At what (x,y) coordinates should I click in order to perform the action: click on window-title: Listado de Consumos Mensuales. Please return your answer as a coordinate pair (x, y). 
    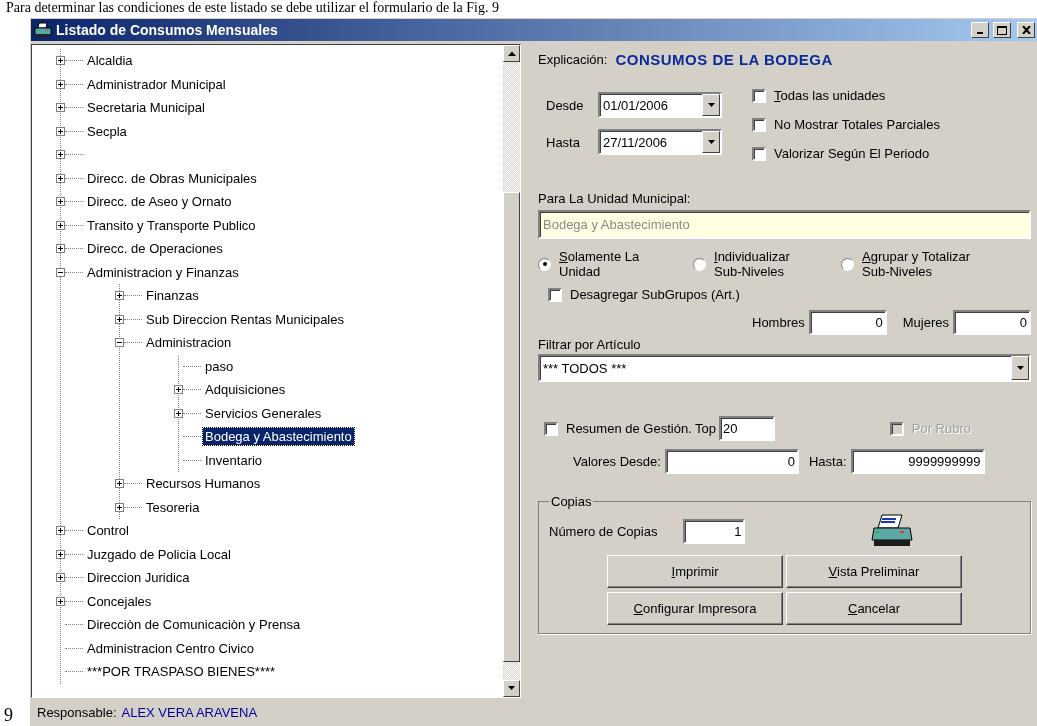
    Looking at the image, I should click on (167, 30).